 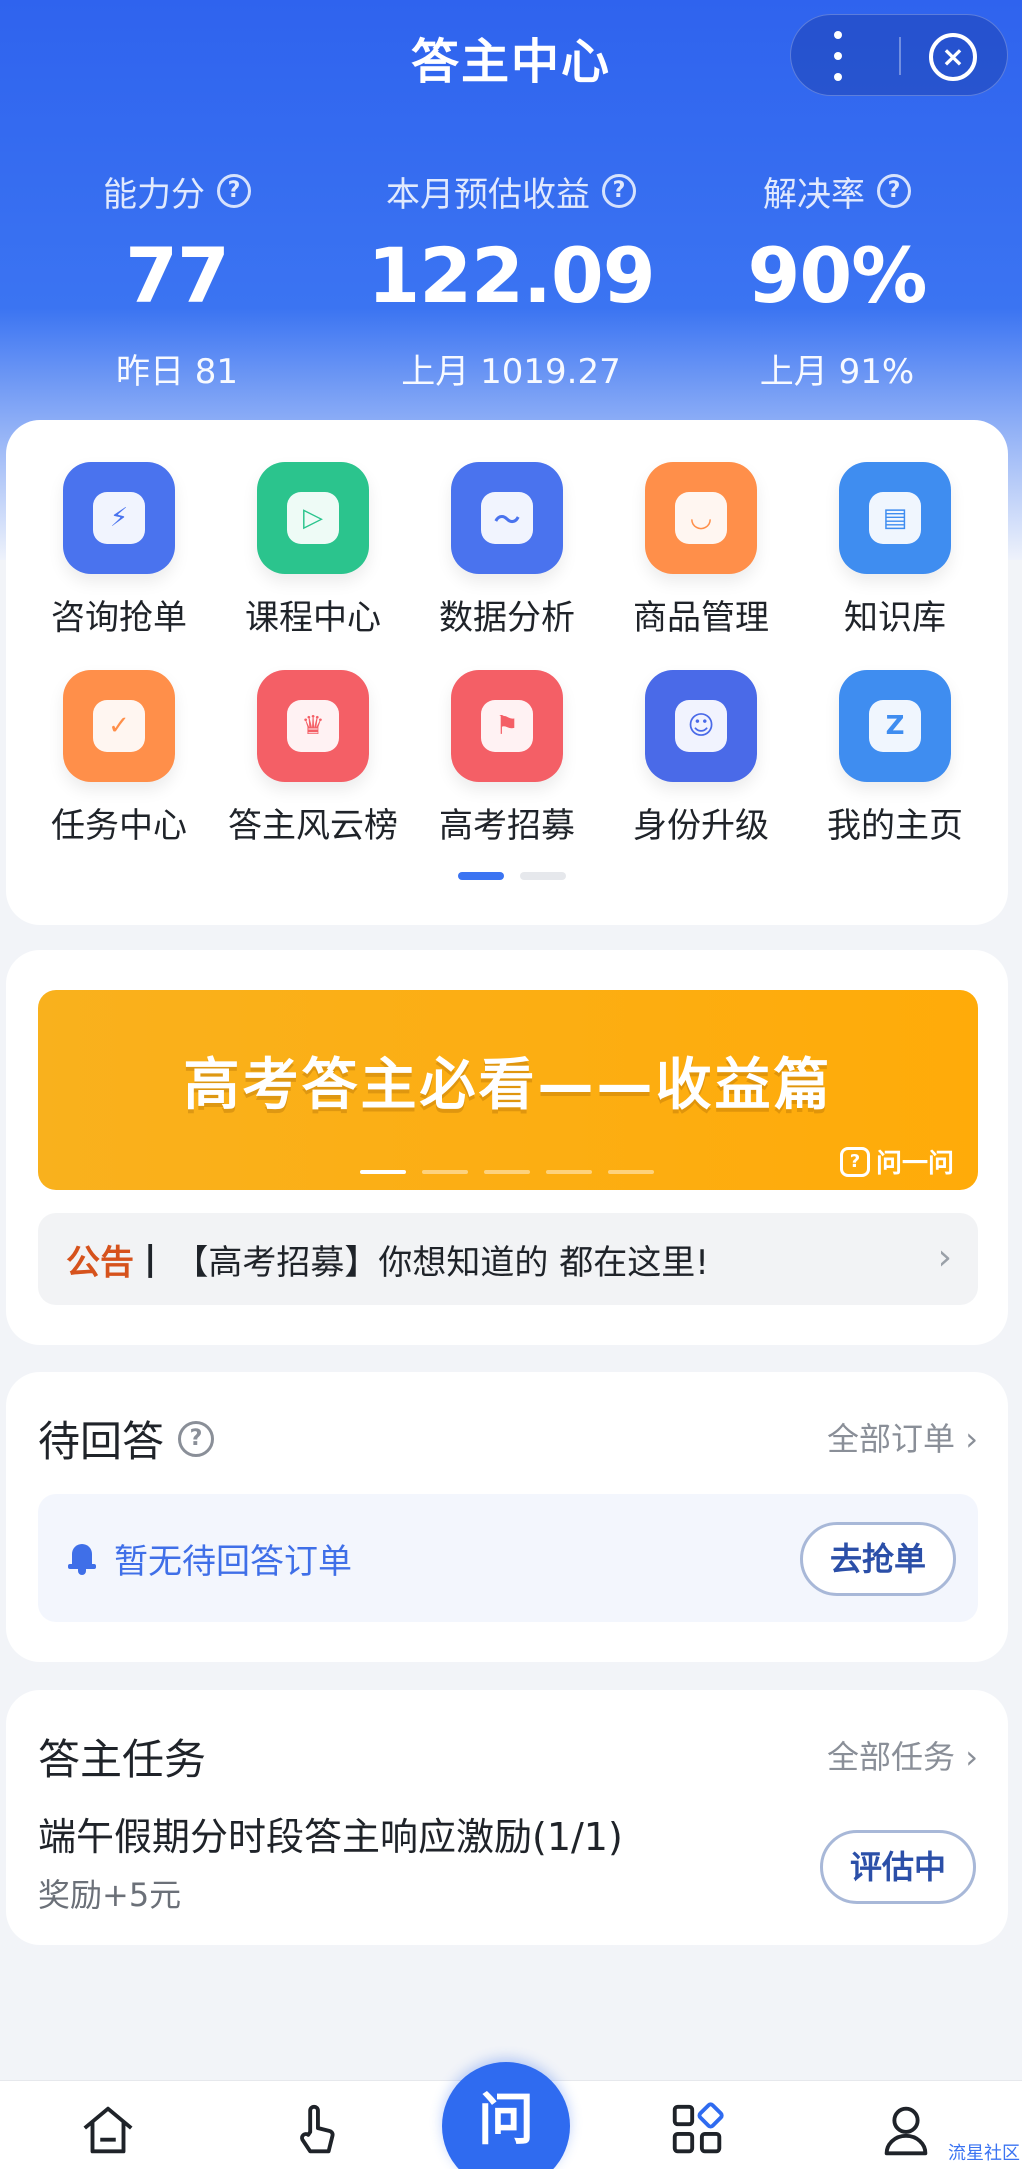 What do you see at coordinates (119, 518) in the screenshot?
I see `lightning-icon: ⚡` at bounding box center [119, 518].